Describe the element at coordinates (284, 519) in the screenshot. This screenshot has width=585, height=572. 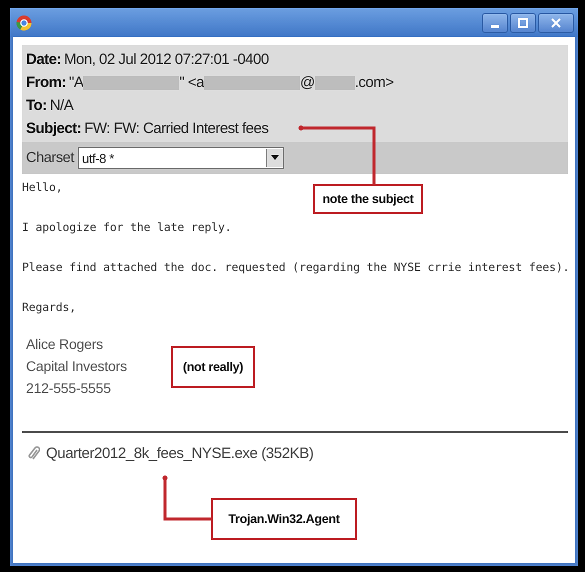
I see `callout-note: Trojan.Win32.Agent` at that location.